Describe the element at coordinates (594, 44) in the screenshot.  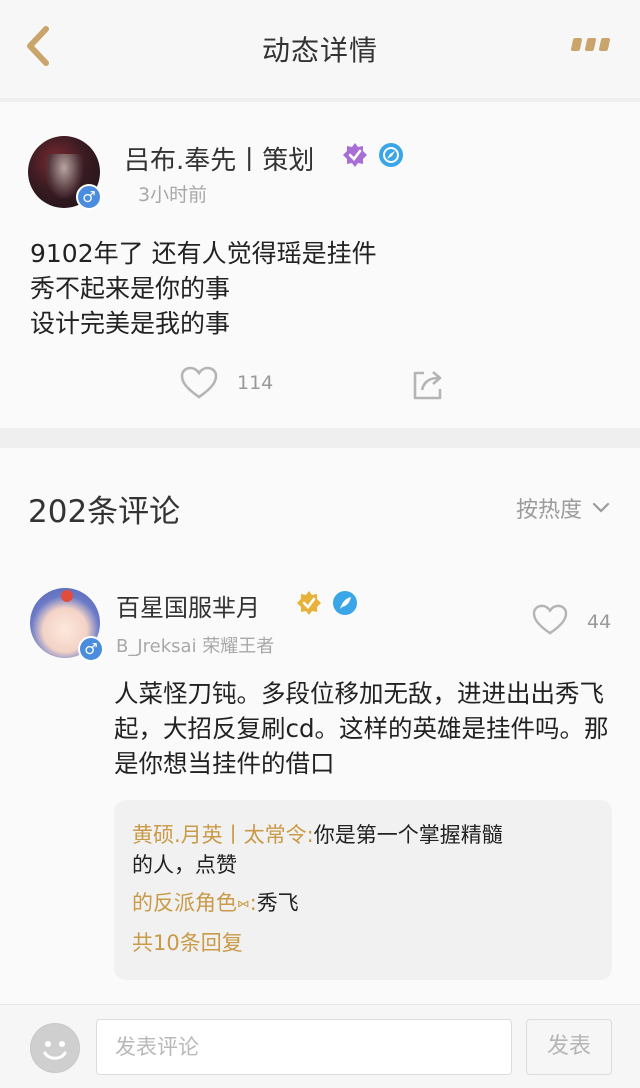
I see `more-options-icon` at that location.